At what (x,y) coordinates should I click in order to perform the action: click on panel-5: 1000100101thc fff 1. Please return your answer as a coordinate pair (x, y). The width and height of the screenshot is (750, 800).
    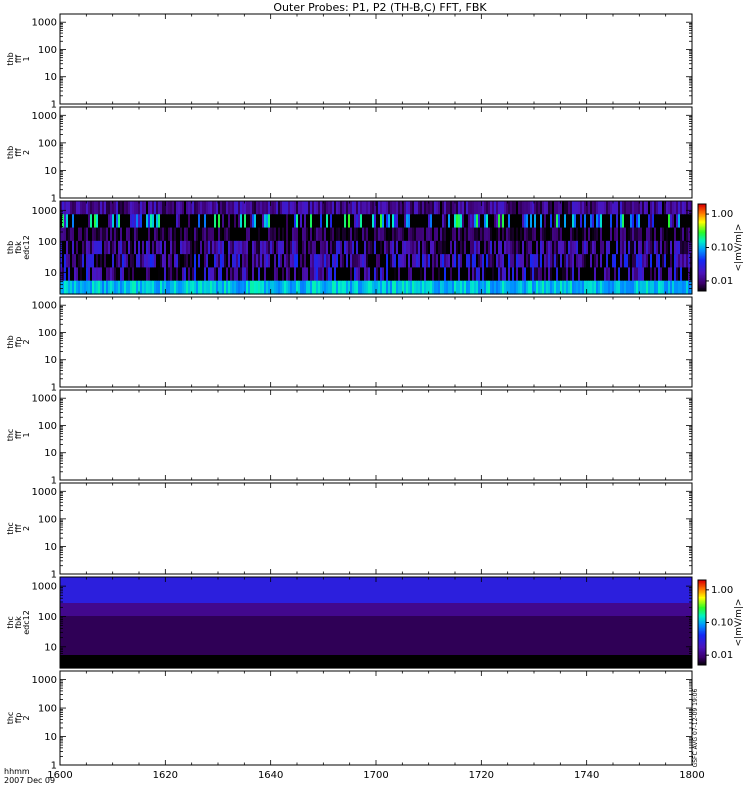
    Looking at the image, I should click on (349, 438).